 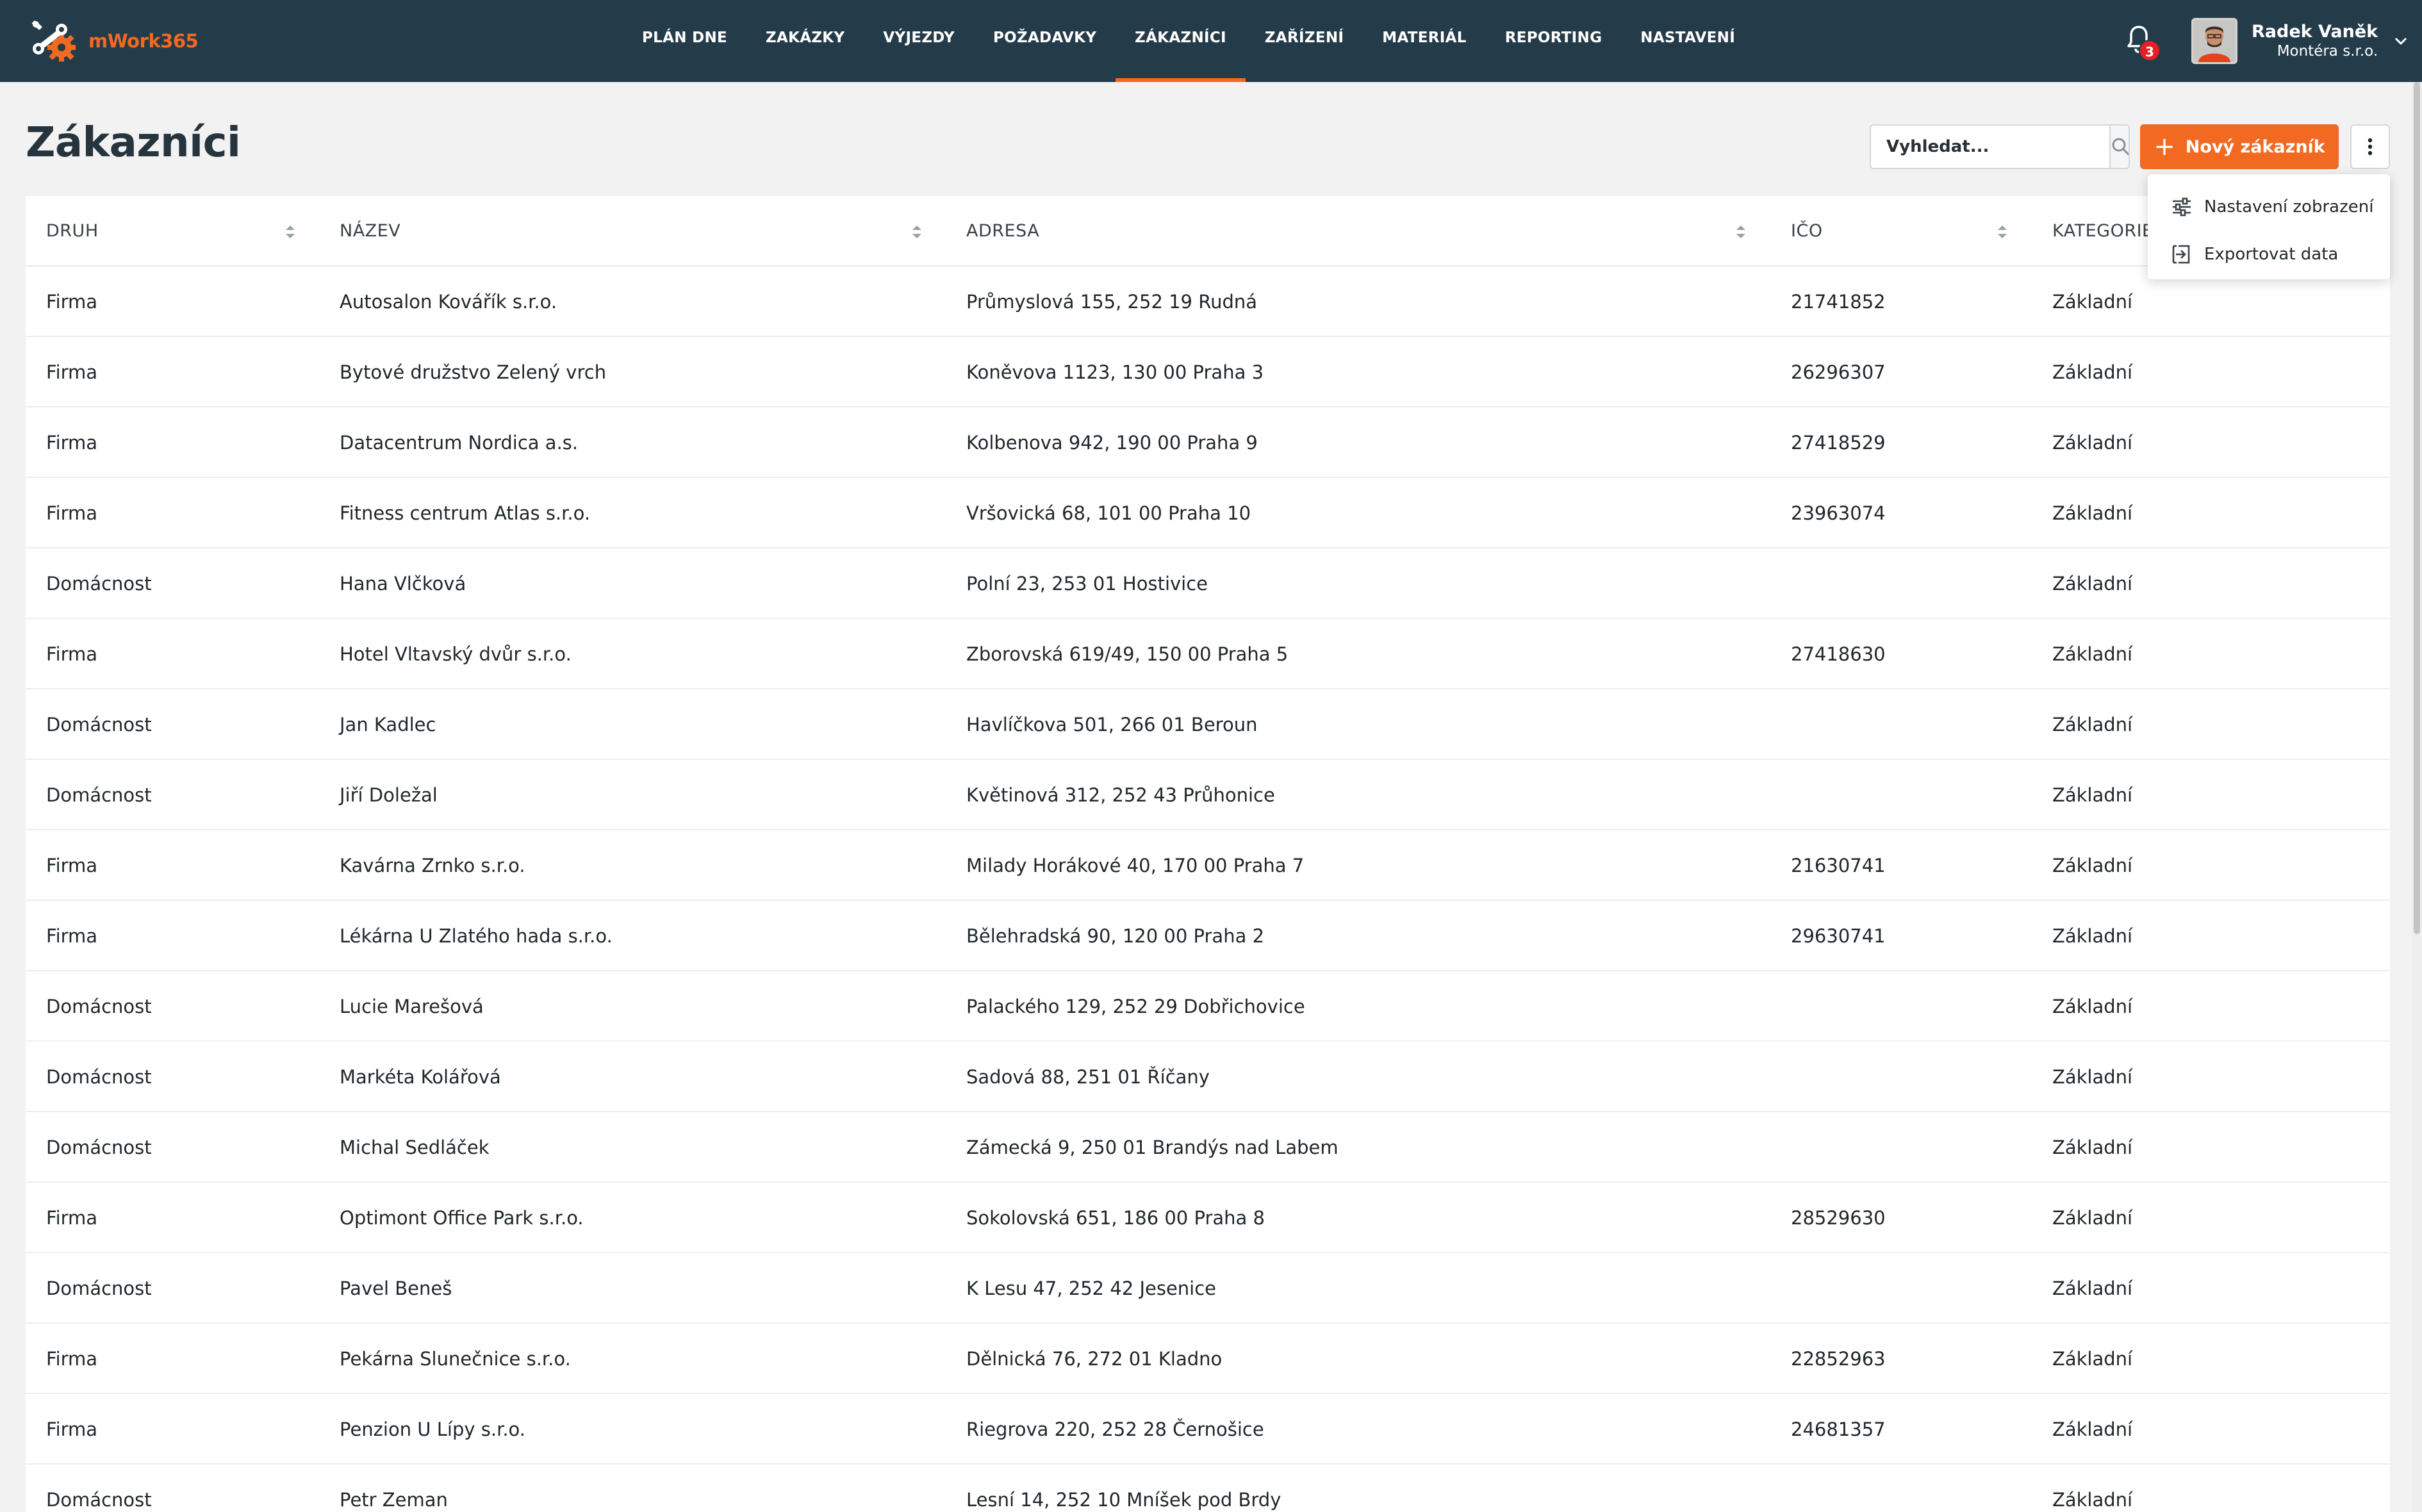 What do you see at coordinates (1181, 41) in the screenshot?
I see `nav-zakaznici: ZÁKAZNÍCI` at bounding box center [1181, 41].